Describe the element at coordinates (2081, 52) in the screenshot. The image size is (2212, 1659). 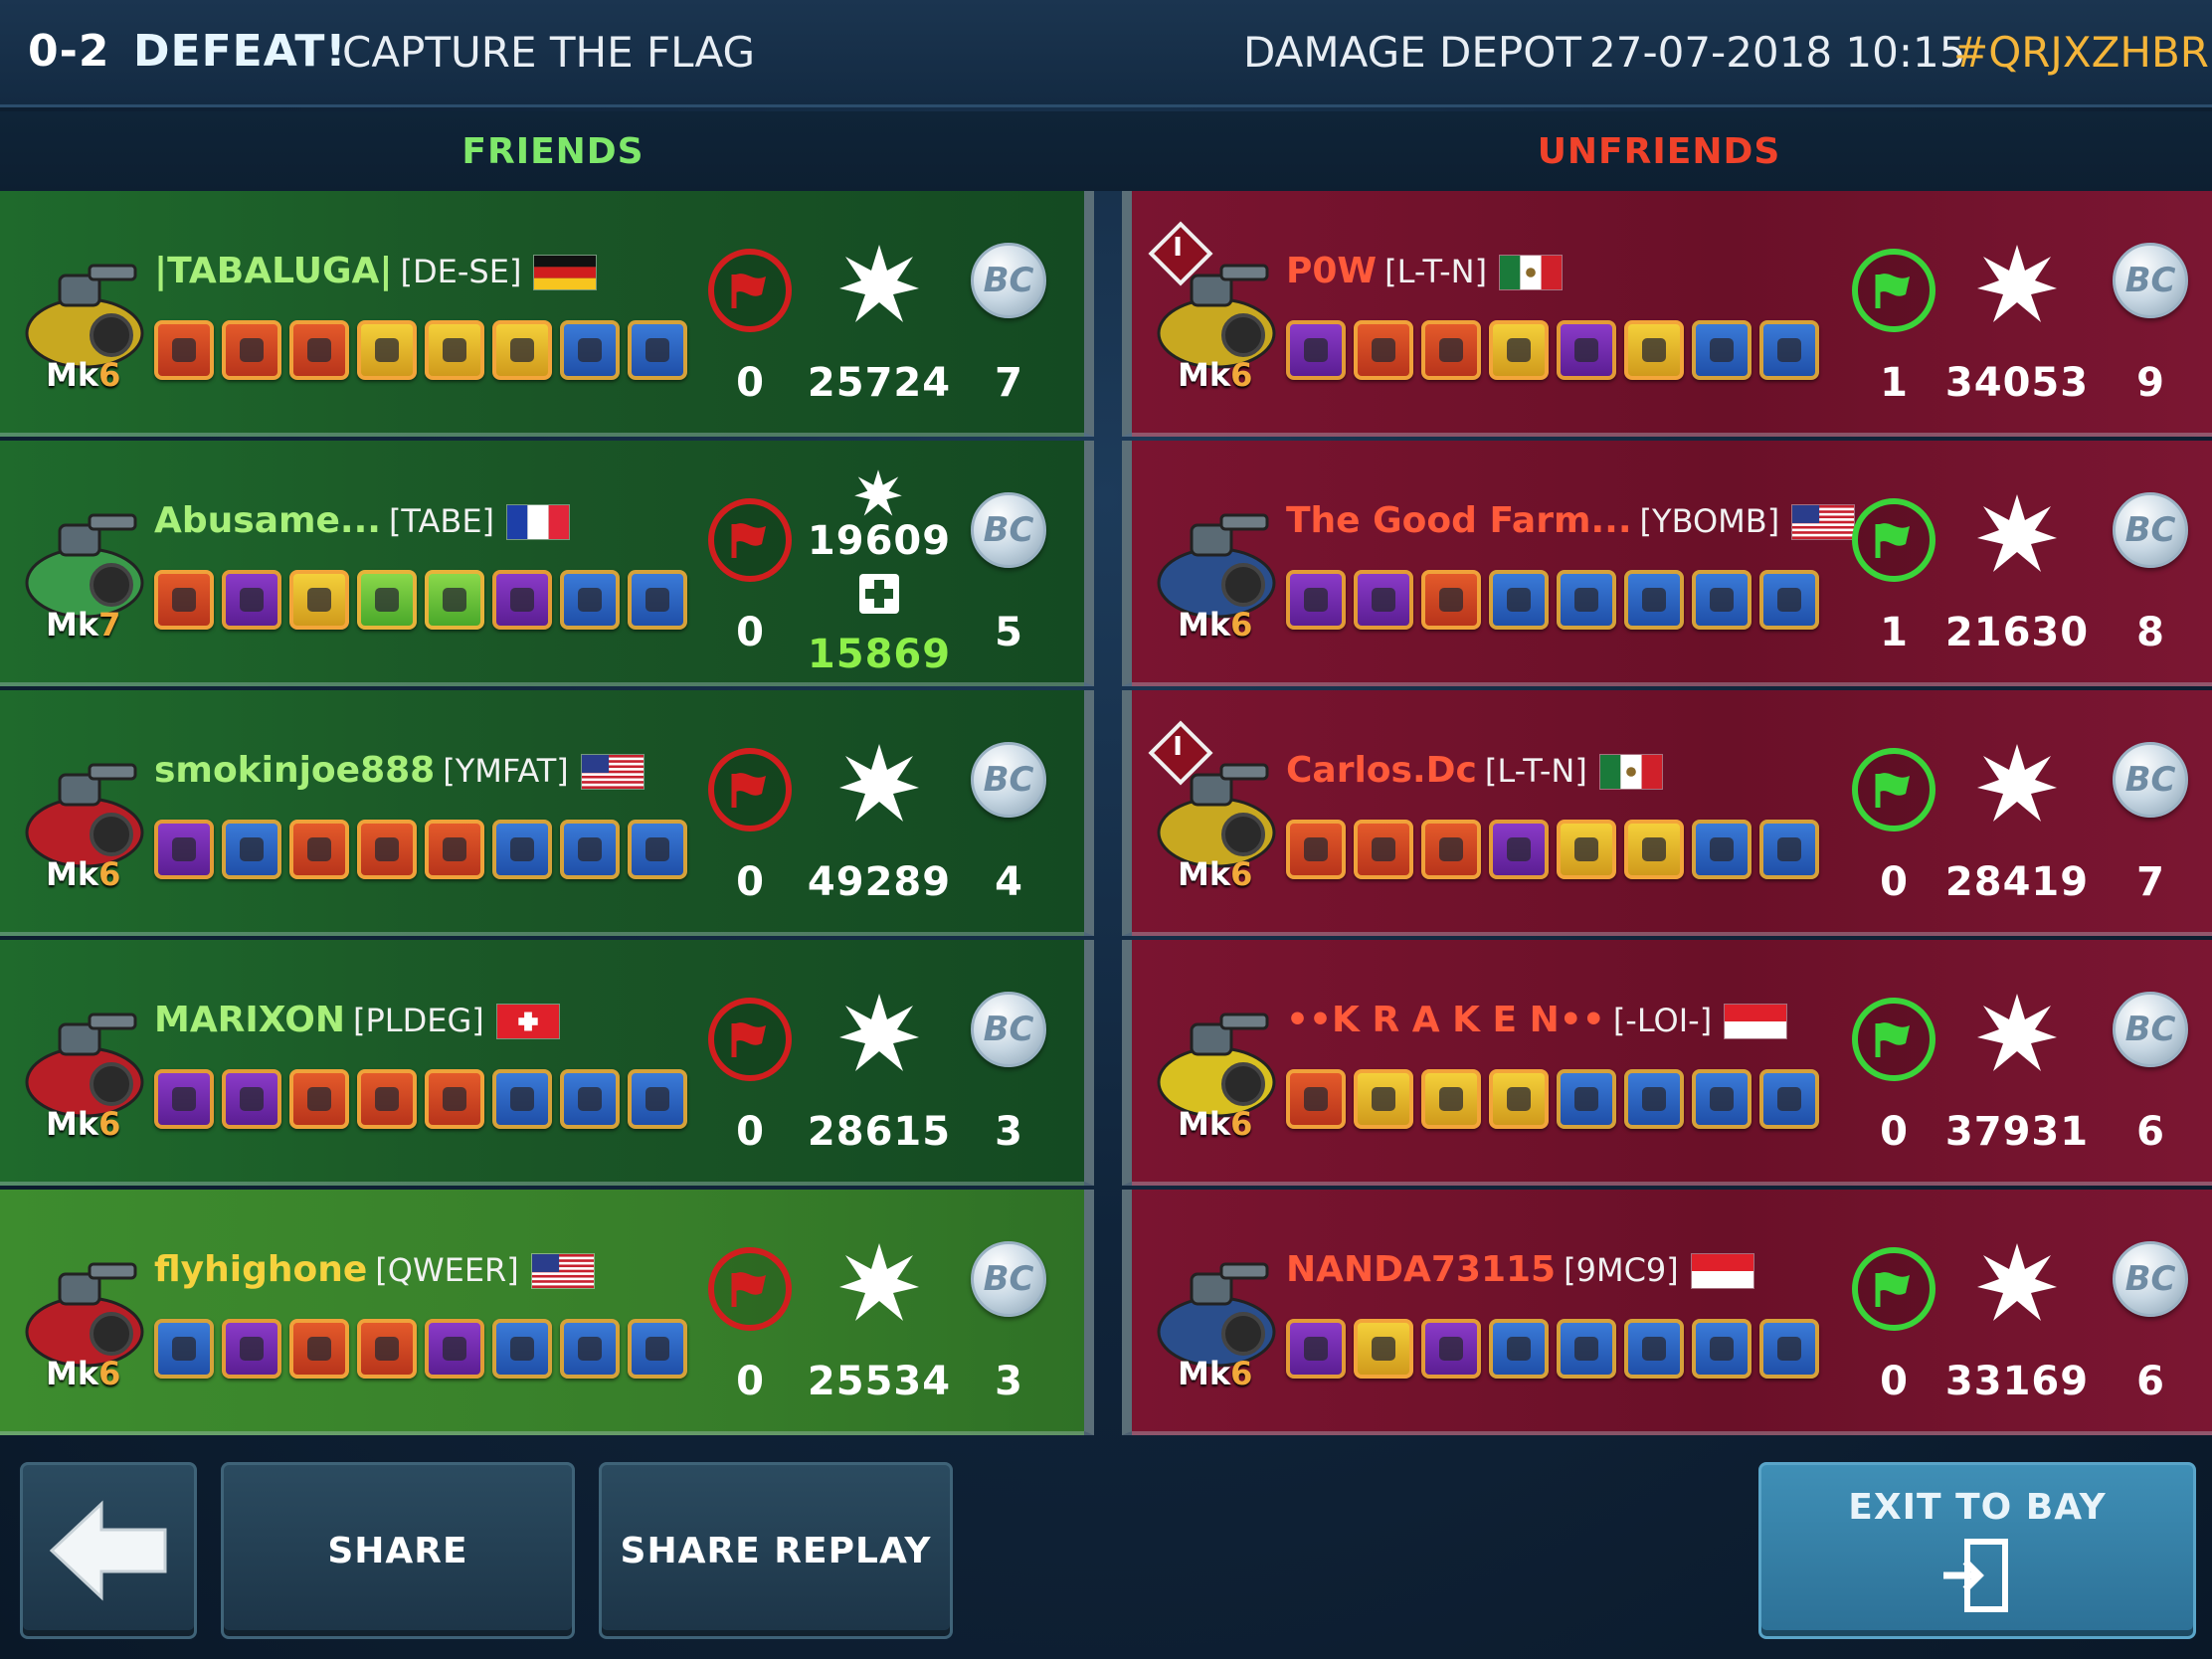
I see `match-code: #QRJXZHBR` at that location.